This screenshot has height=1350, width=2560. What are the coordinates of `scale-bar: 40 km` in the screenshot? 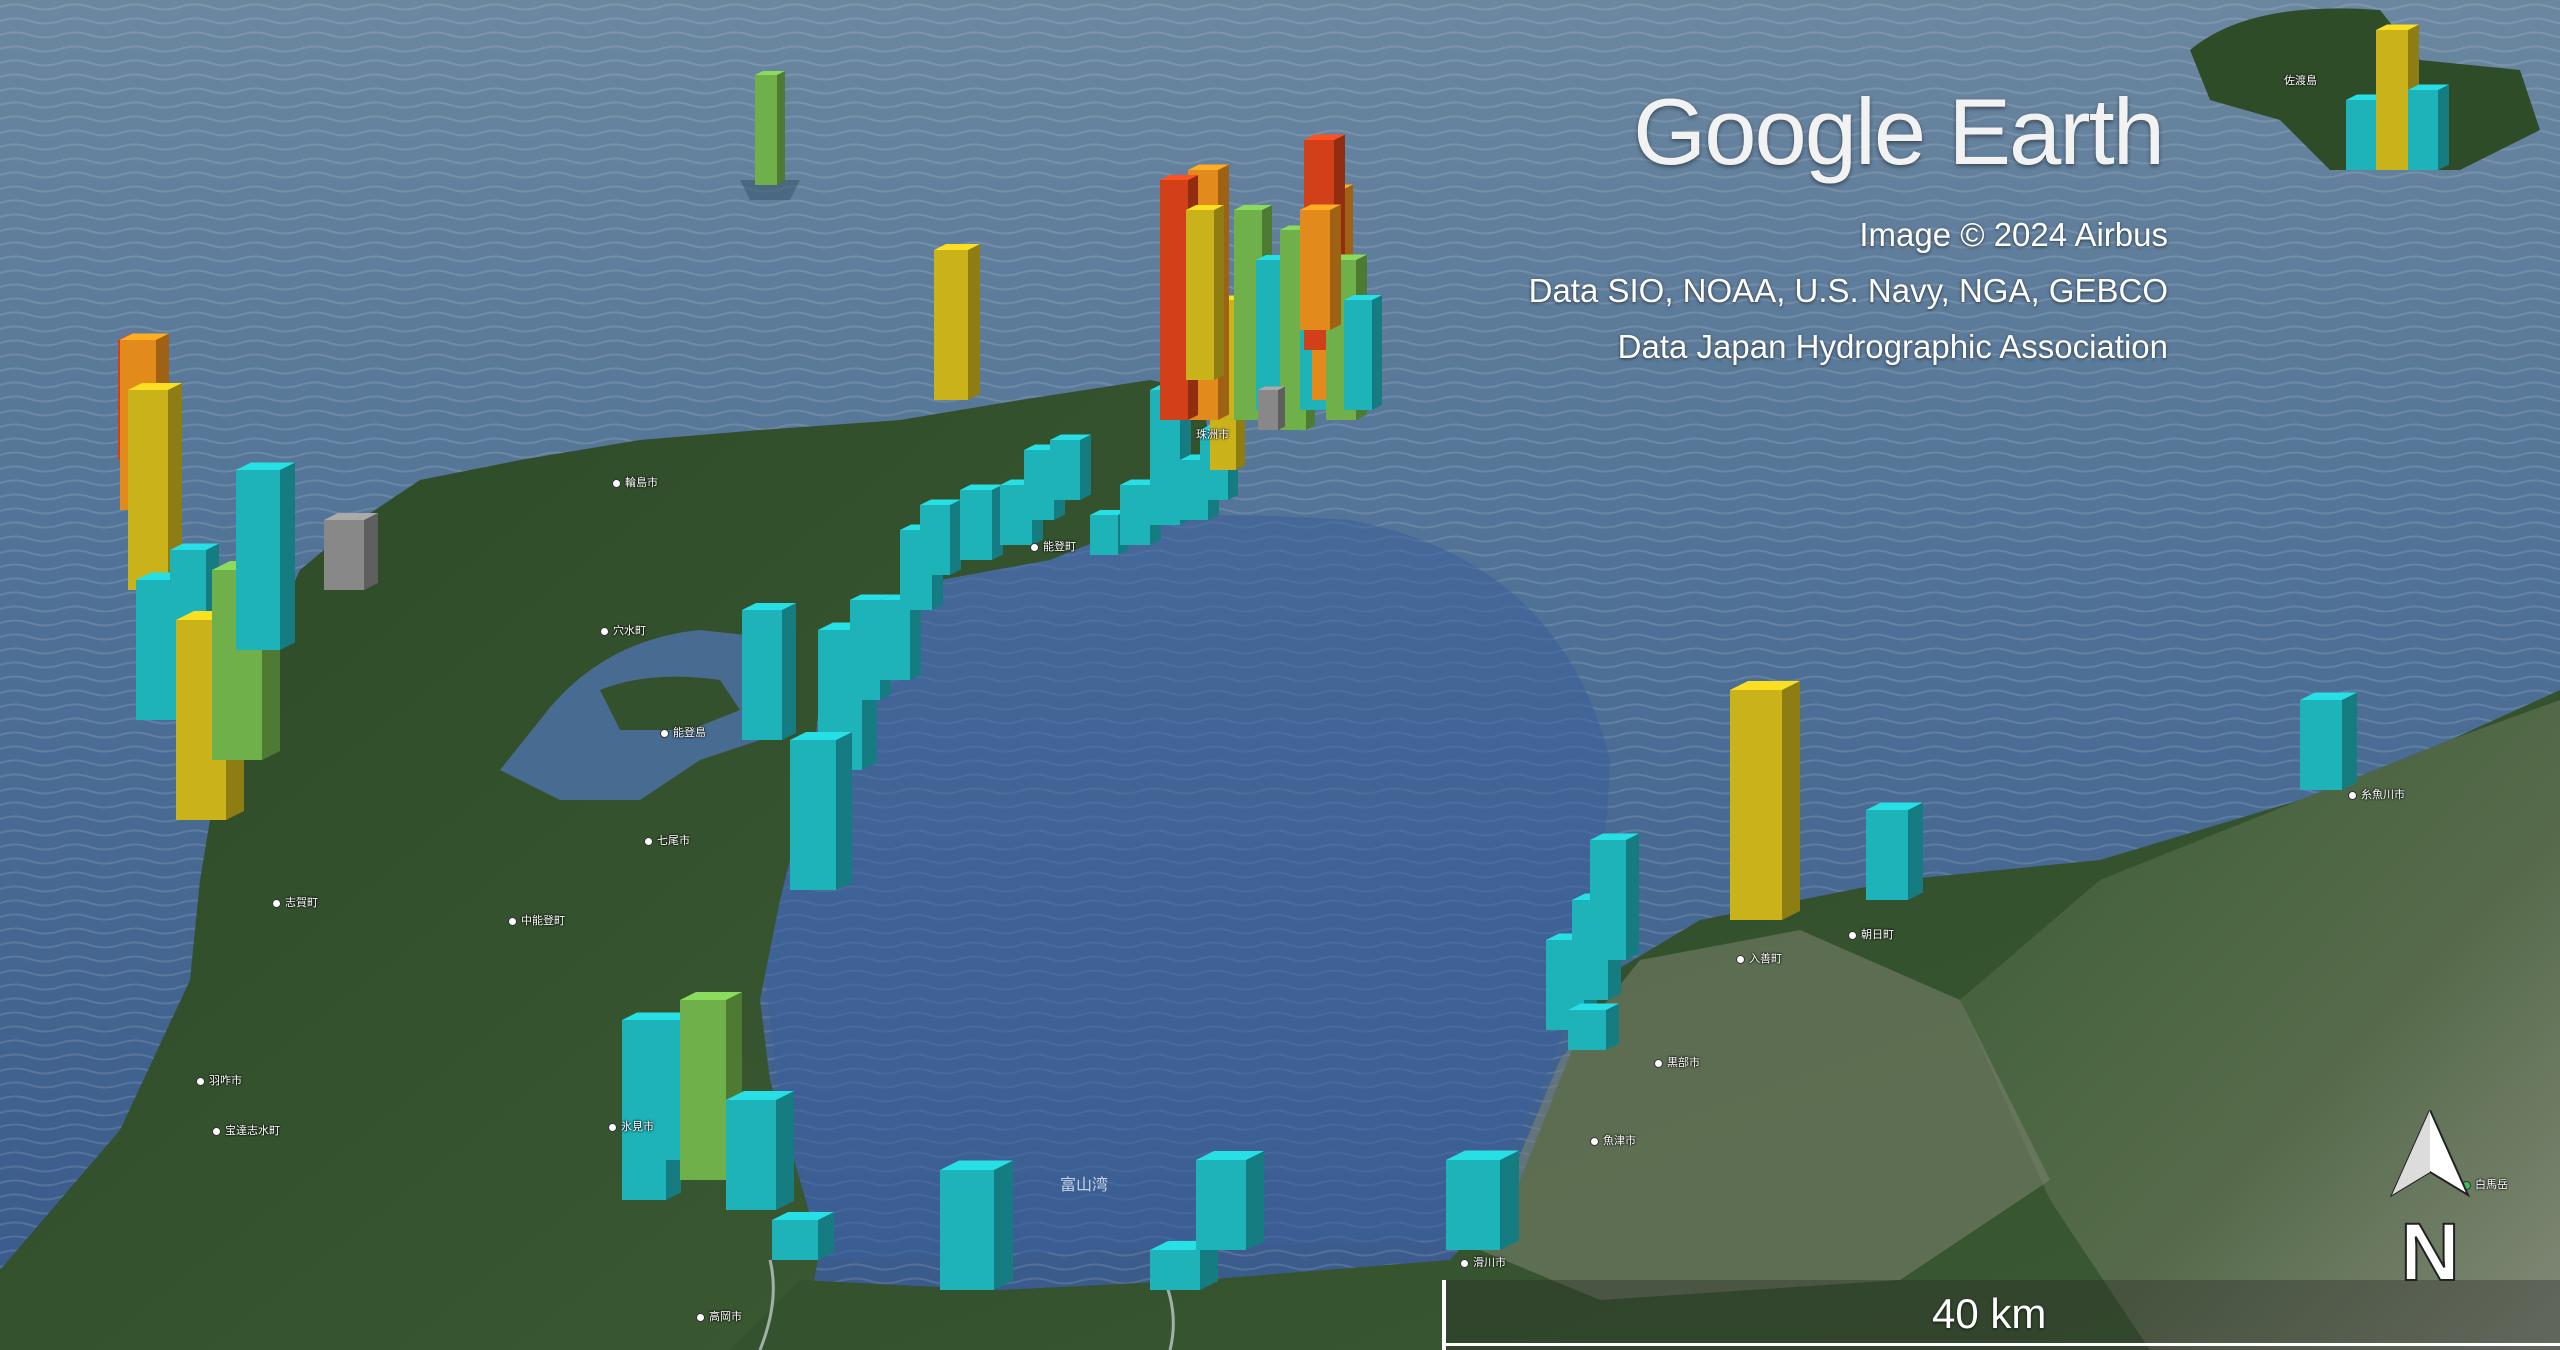 It's located at (2001, 1315).